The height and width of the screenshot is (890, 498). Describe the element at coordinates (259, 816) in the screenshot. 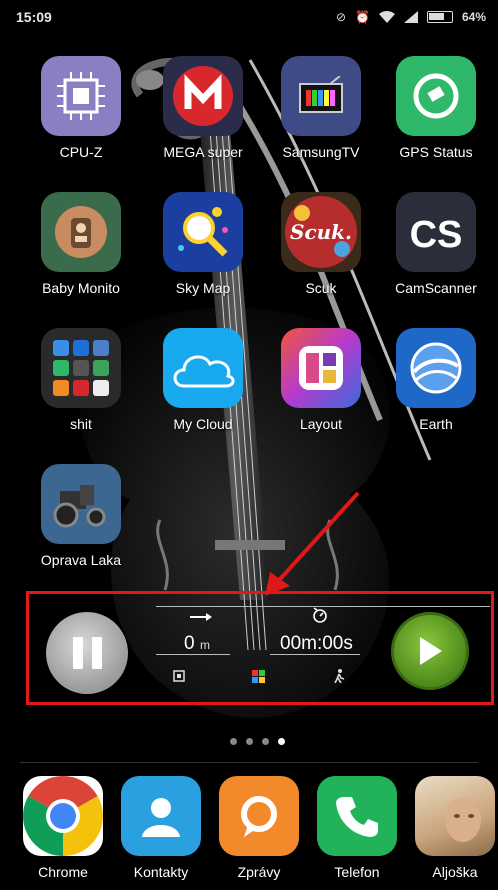

I see `messages-icon` at that location.